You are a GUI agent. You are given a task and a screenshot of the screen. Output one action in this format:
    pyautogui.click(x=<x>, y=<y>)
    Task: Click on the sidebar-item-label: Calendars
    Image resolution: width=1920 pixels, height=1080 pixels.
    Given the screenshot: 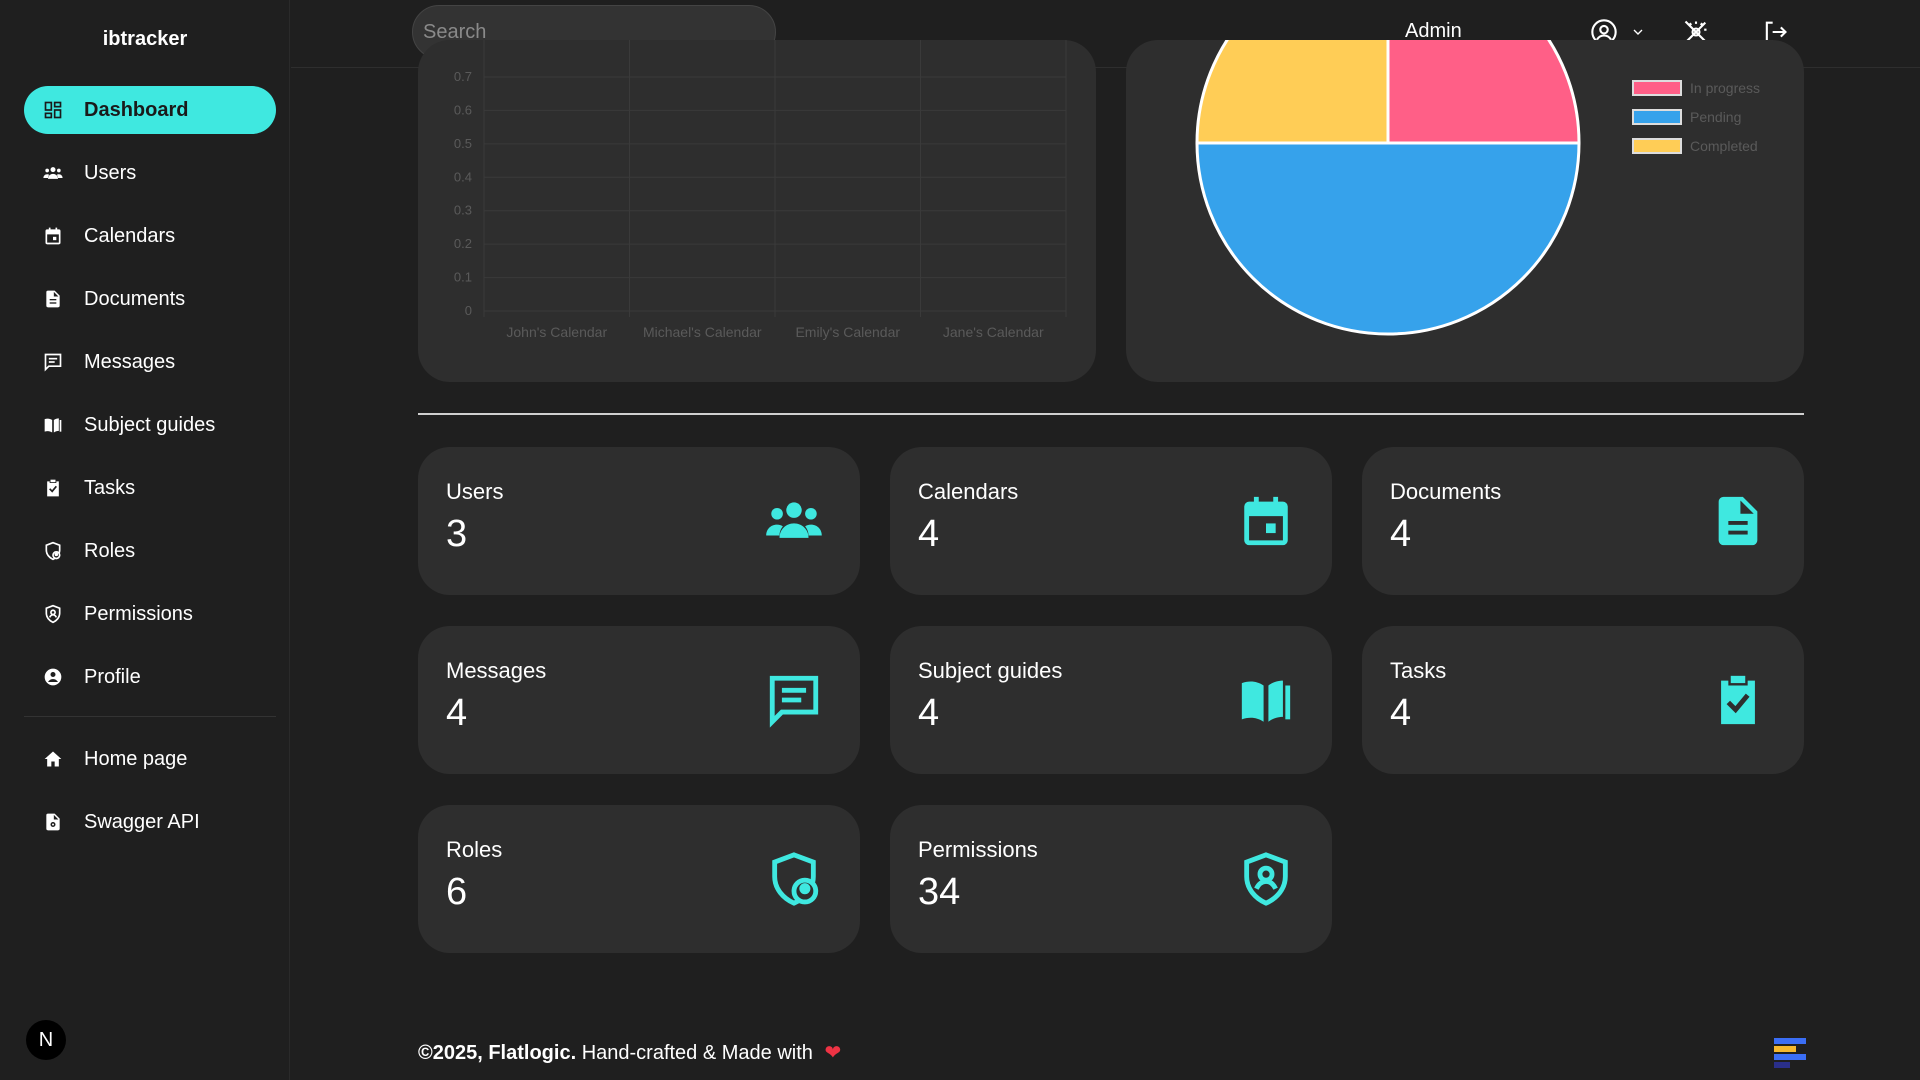 What is the action you would take?
    pyautogui.click(x=130, y=235)
    